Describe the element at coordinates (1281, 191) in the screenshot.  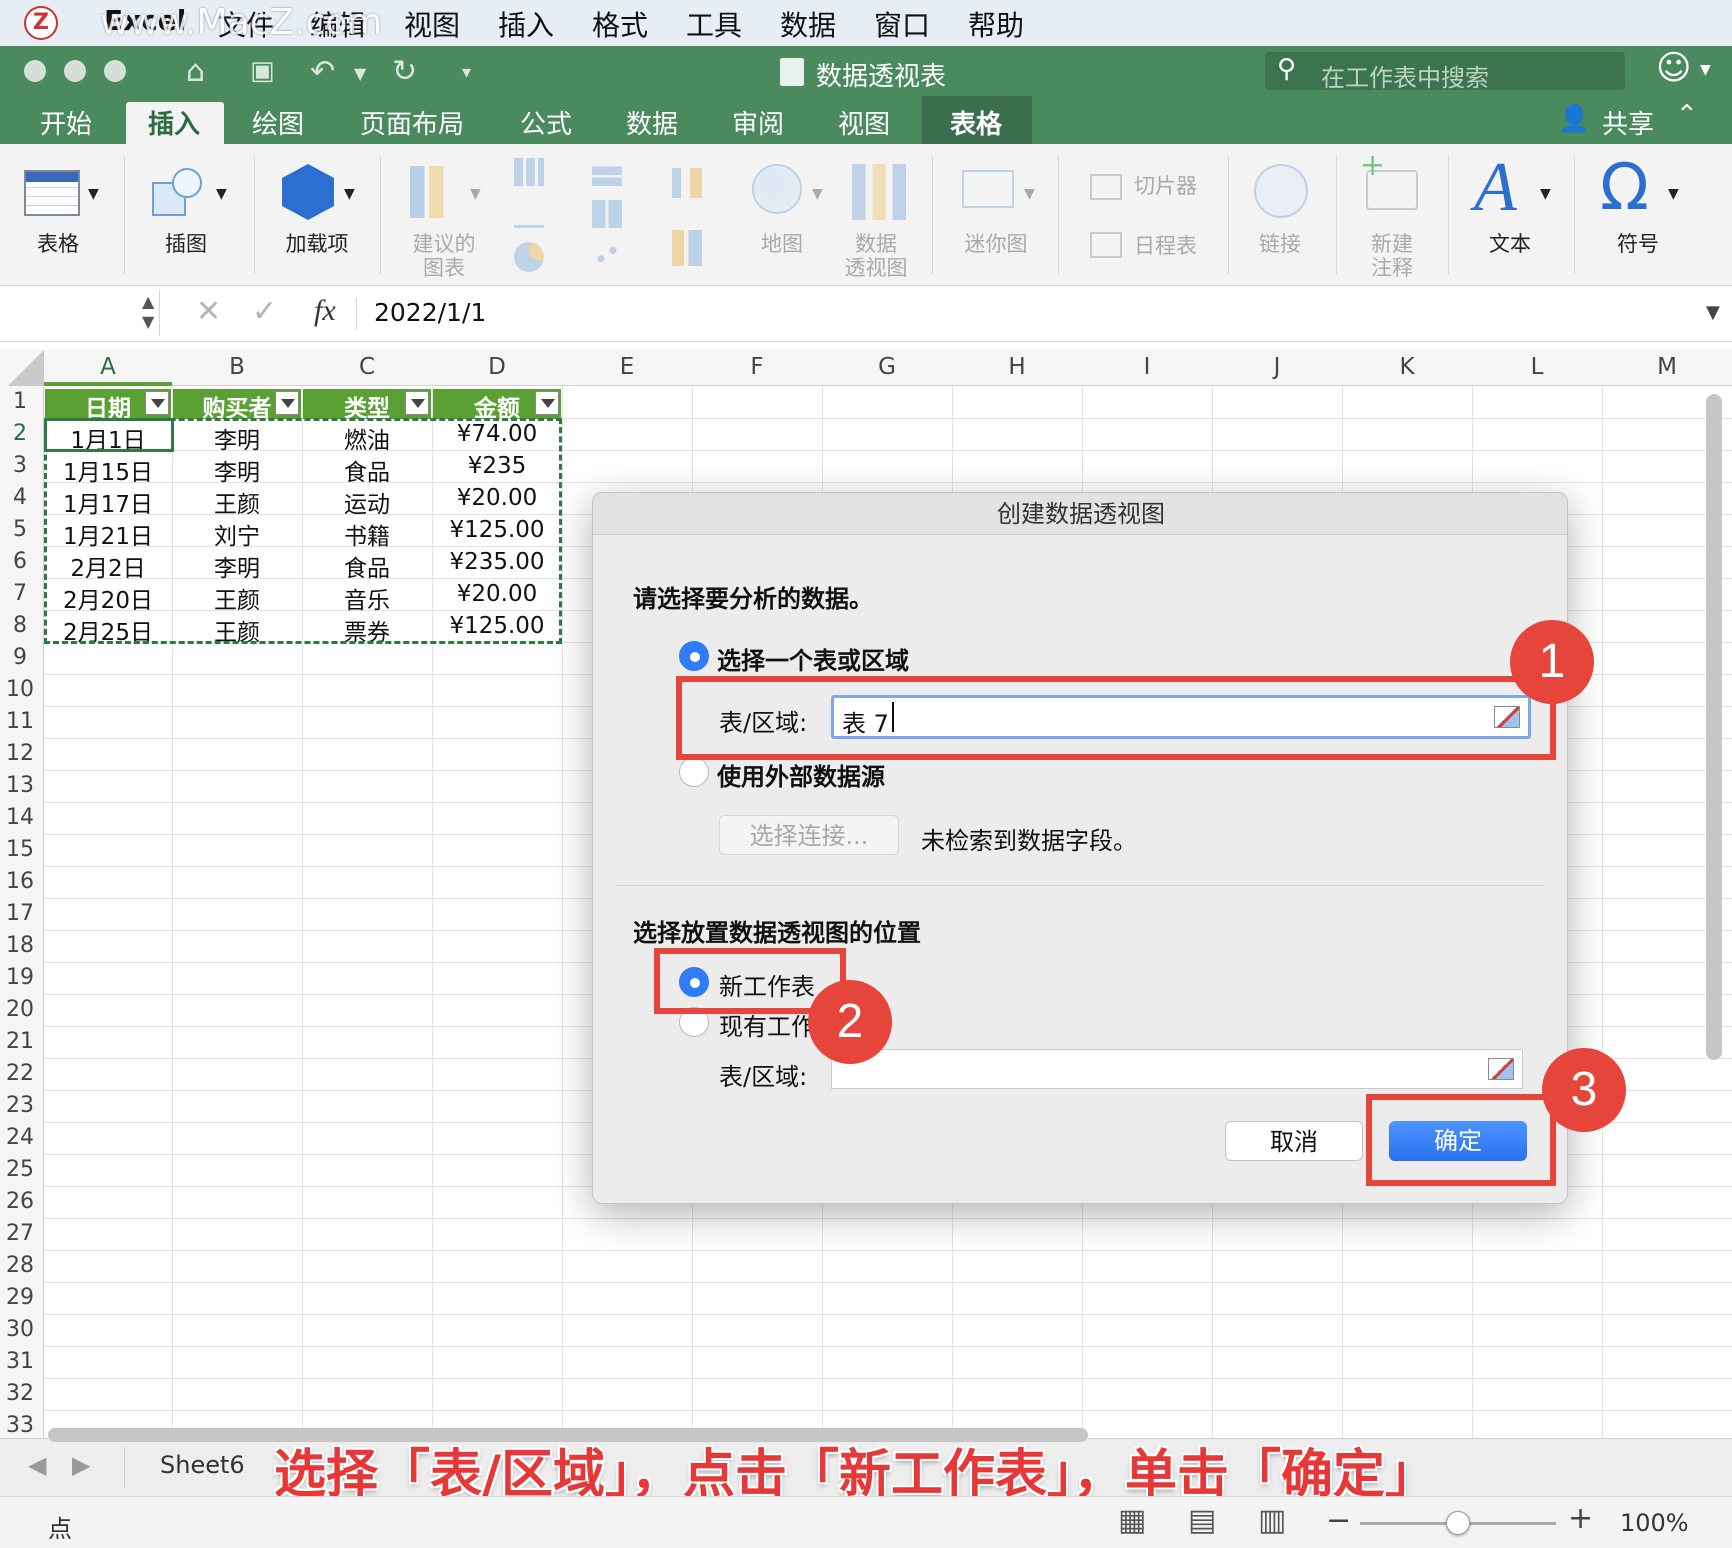
I see `link-globe-icon` at that location.